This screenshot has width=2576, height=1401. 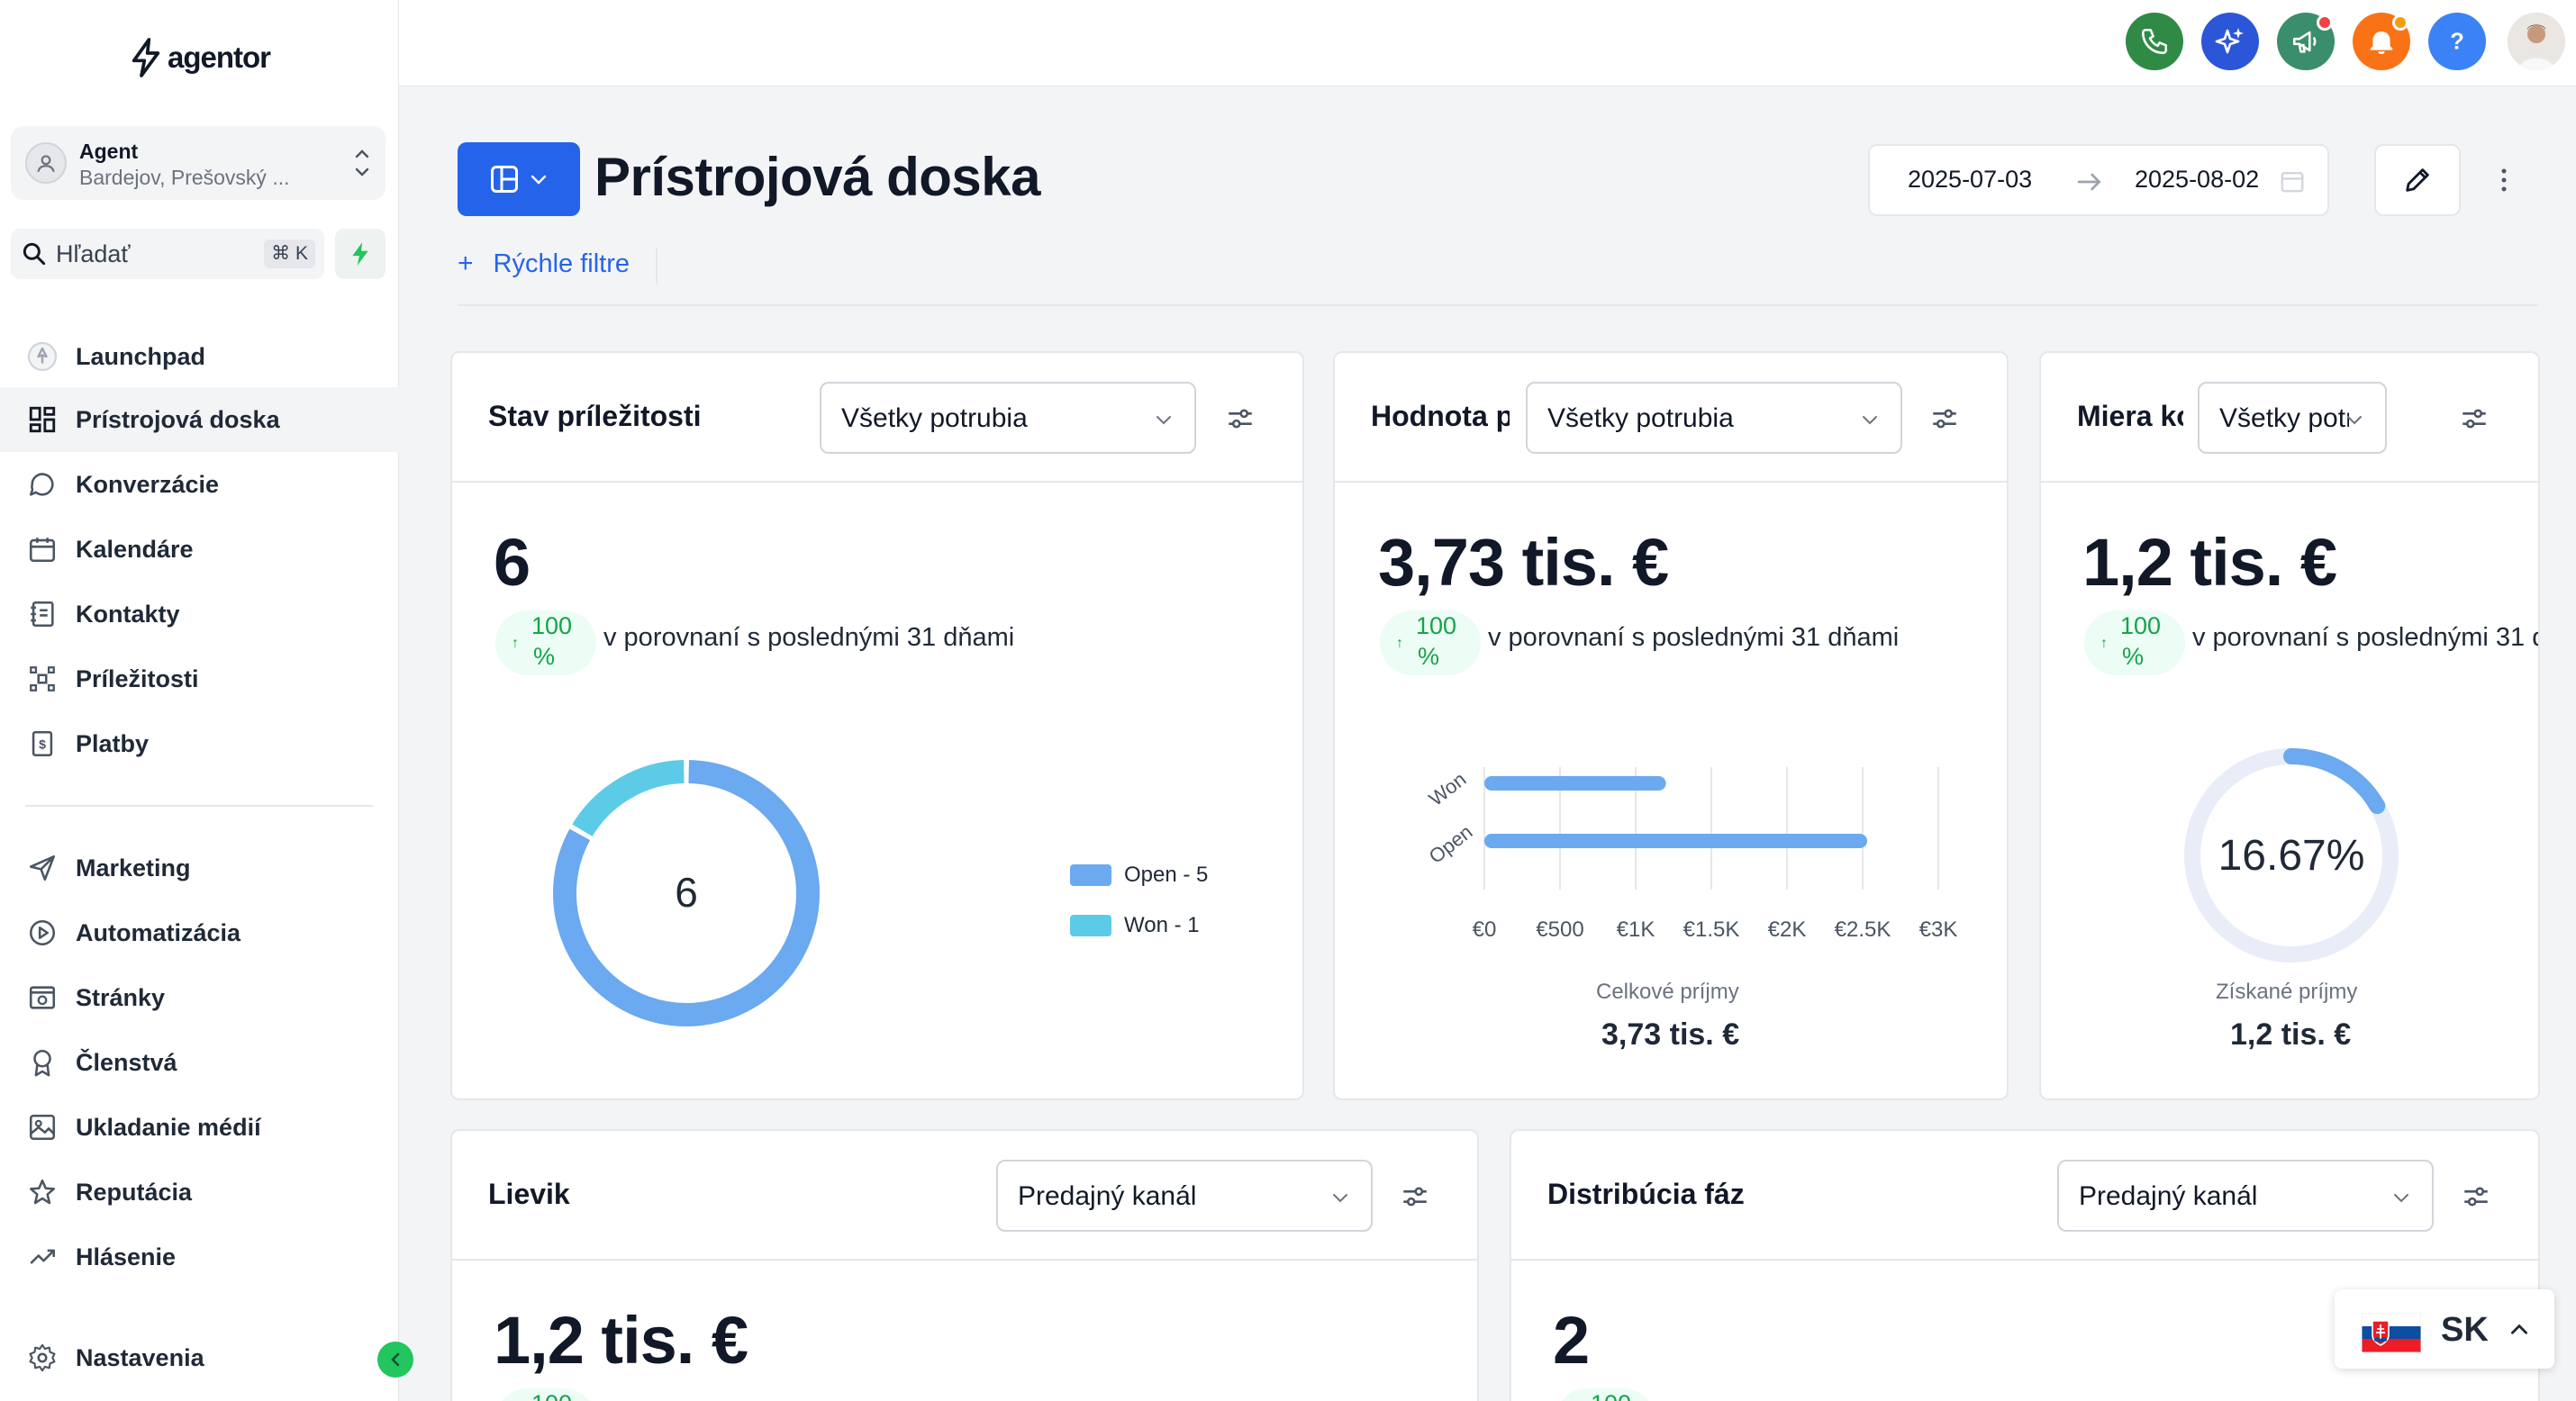 I want to click on ai-assistant-button, so click(x=2230, y=41).